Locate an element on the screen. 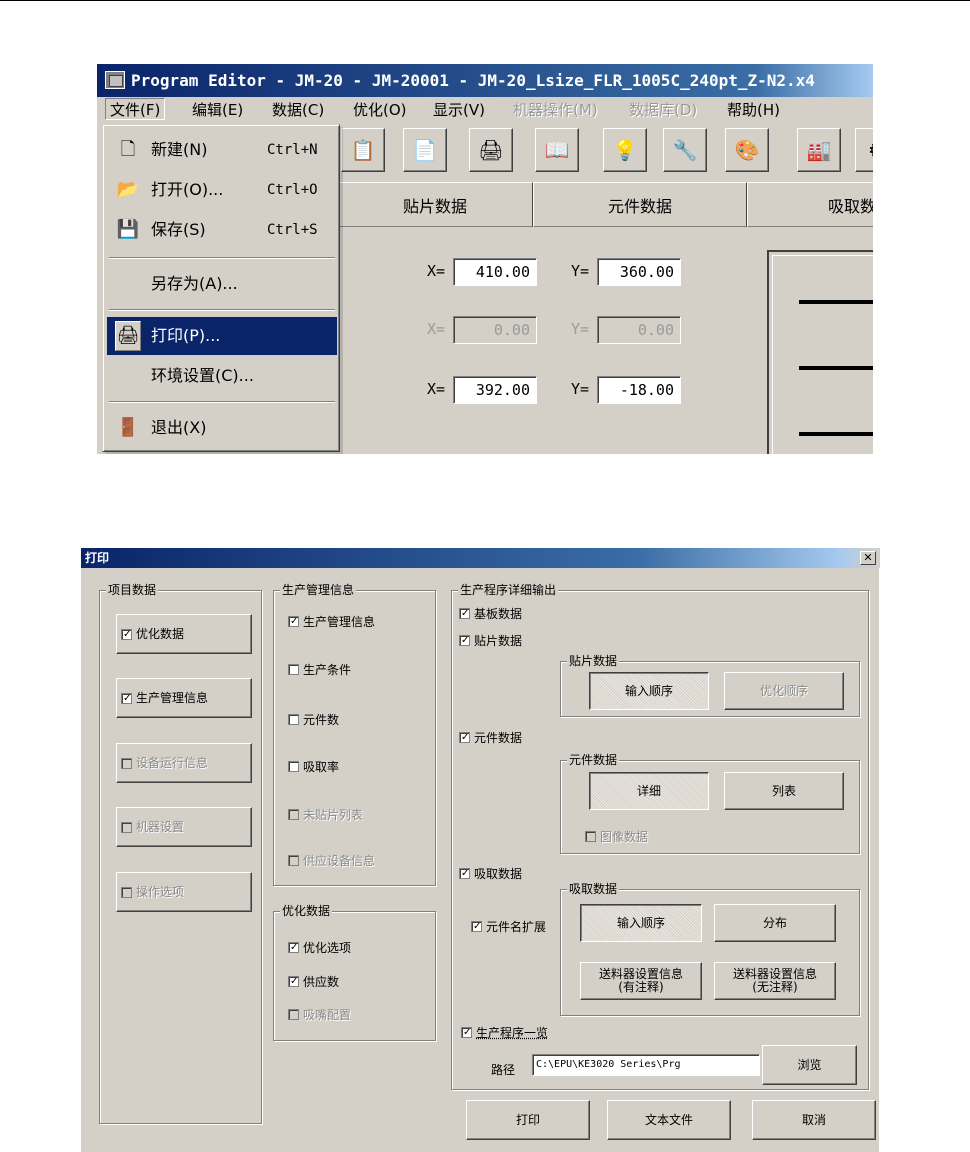 The width and height of the screenshot is (970, 1152). y-field: 360.00 is located at coordinates (639, 272).